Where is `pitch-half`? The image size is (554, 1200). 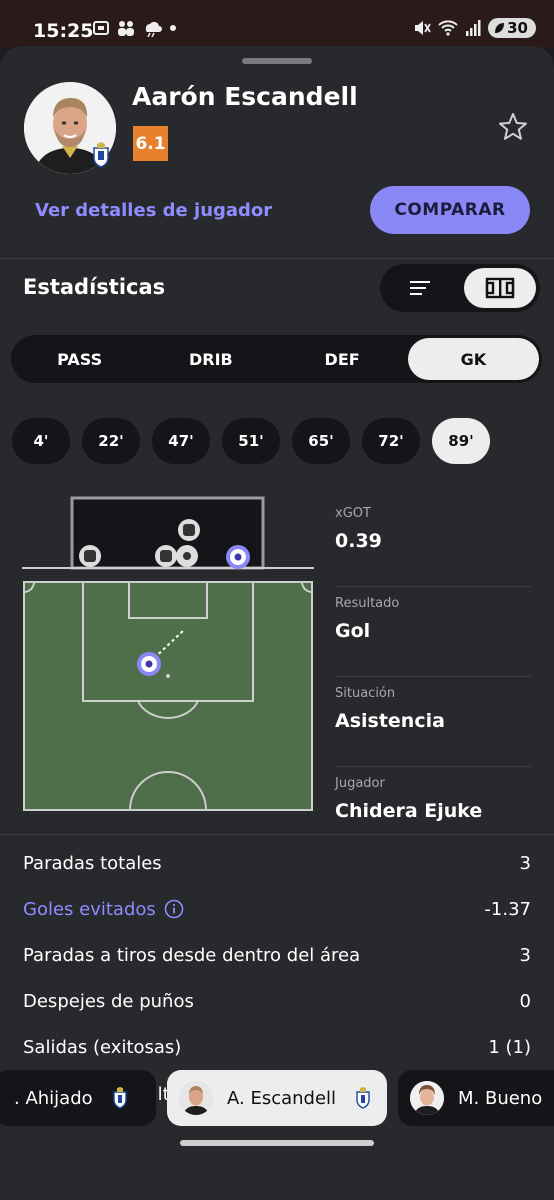
pitch-half is located at coordinates (168, 696).